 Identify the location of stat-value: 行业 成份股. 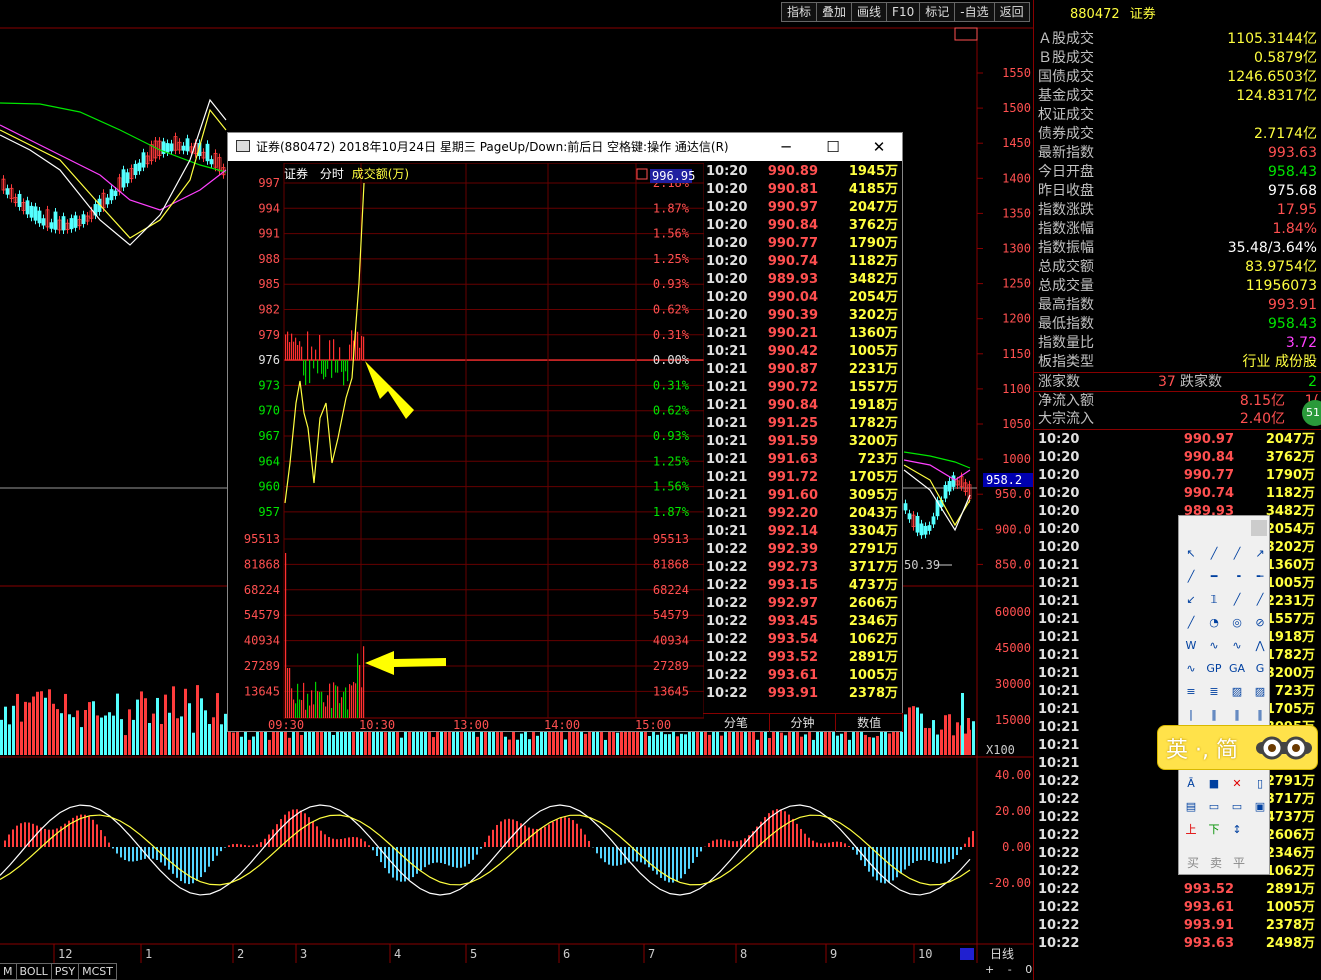
(1279, 362).